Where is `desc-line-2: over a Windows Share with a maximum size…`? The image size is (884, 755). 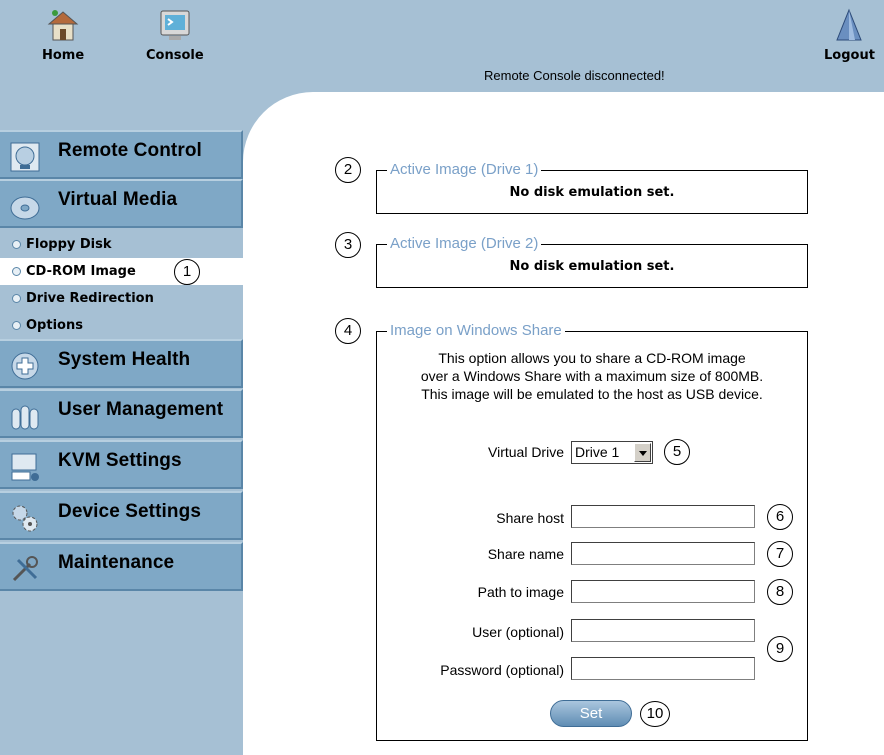 desc-line-2: over a Windows Share with a maximum size… is located at coordinates (592, 376).